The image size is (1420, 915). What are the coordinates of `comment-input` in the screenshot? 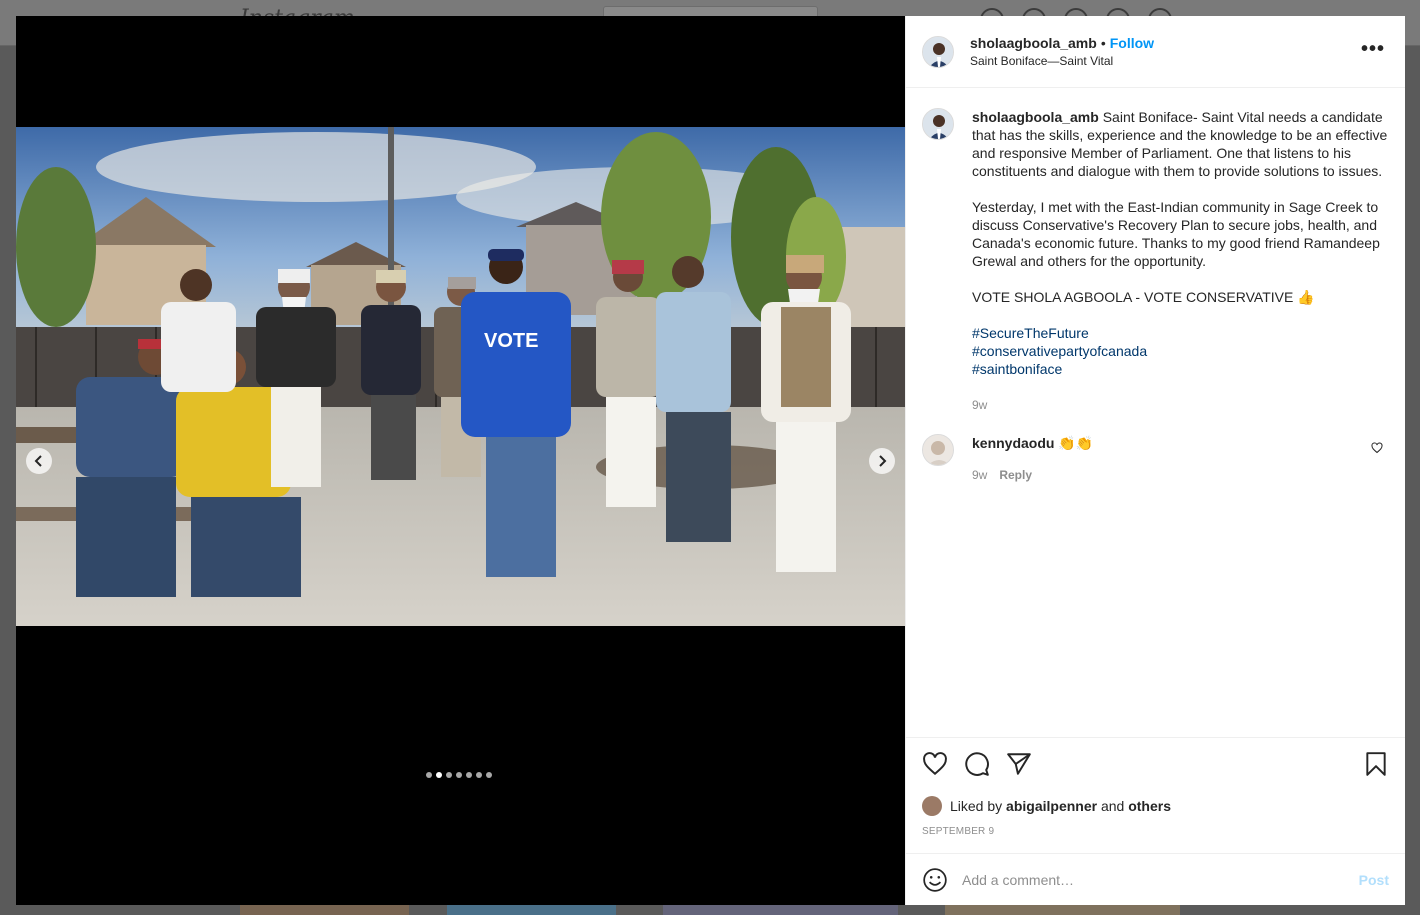 It's located at (1160, 879).